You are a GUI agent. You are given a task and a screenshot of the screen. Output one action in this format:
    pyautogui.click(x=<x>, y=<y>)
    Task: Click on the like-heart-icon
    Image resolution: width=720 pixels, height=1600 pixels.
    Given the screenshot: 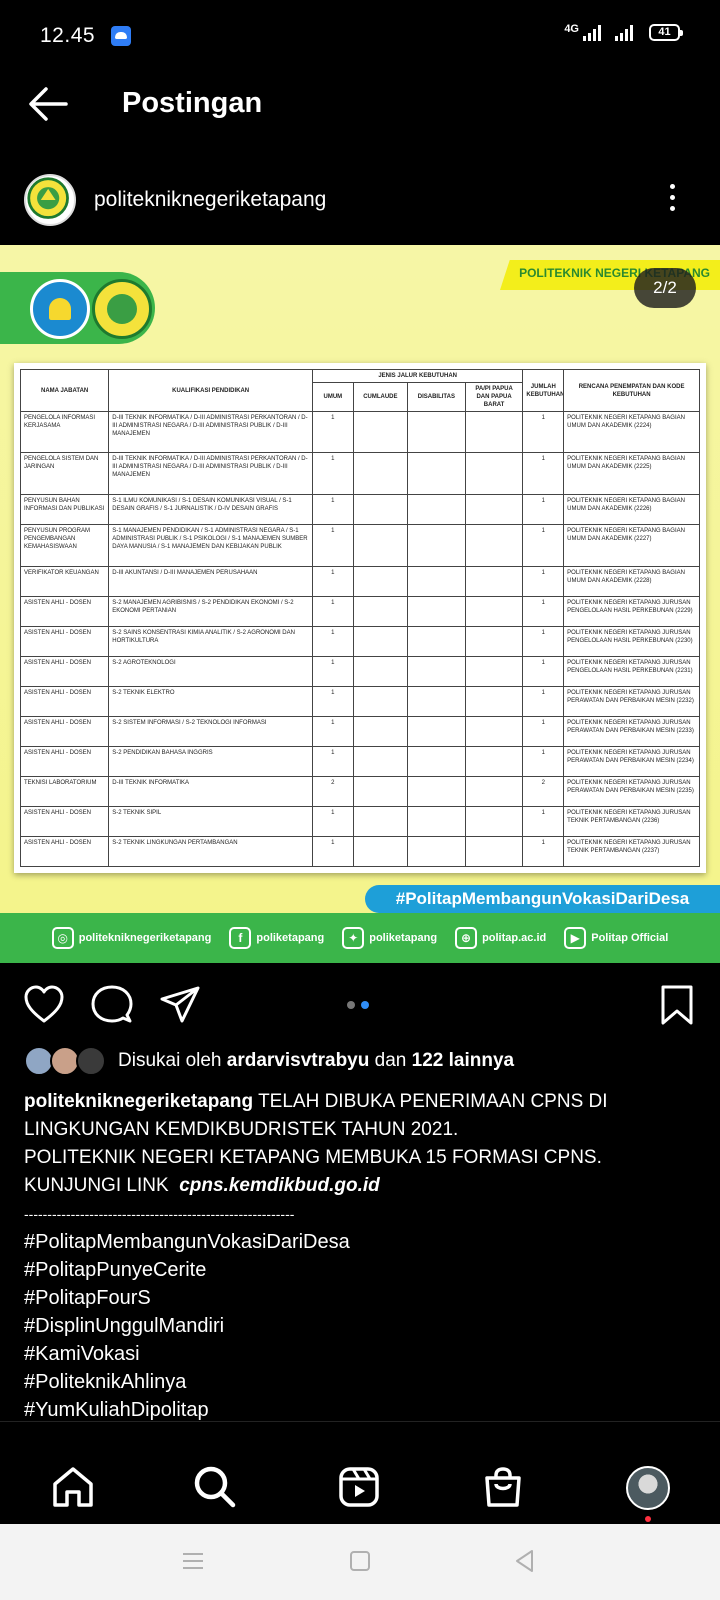 What is the action you would take?
    pyautogui.click(x=44, y=1005)
    